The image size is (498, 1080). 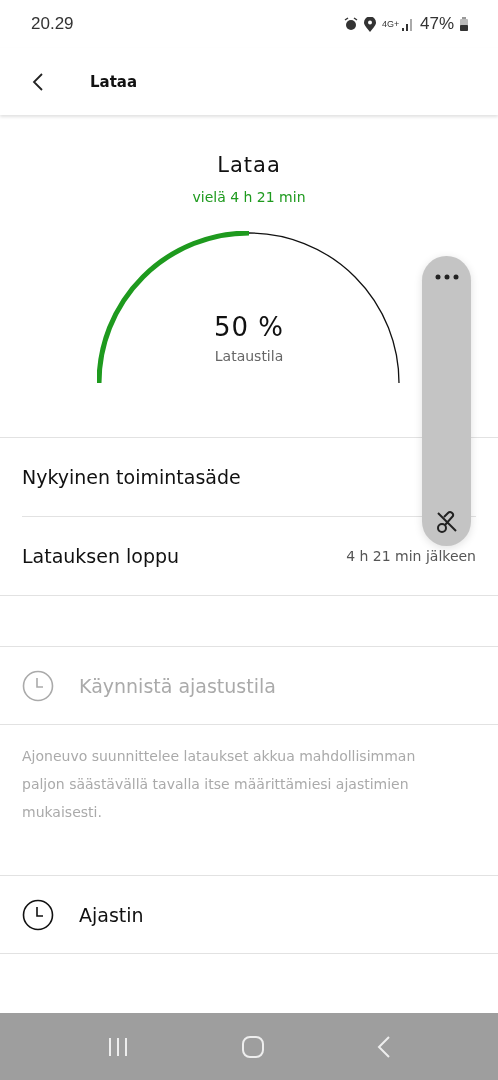 What do you see at coordinates (131, 477) in the screenshot?
I see `info-label: Nykyinen toimintasäde` at bounding box center [131, 477].